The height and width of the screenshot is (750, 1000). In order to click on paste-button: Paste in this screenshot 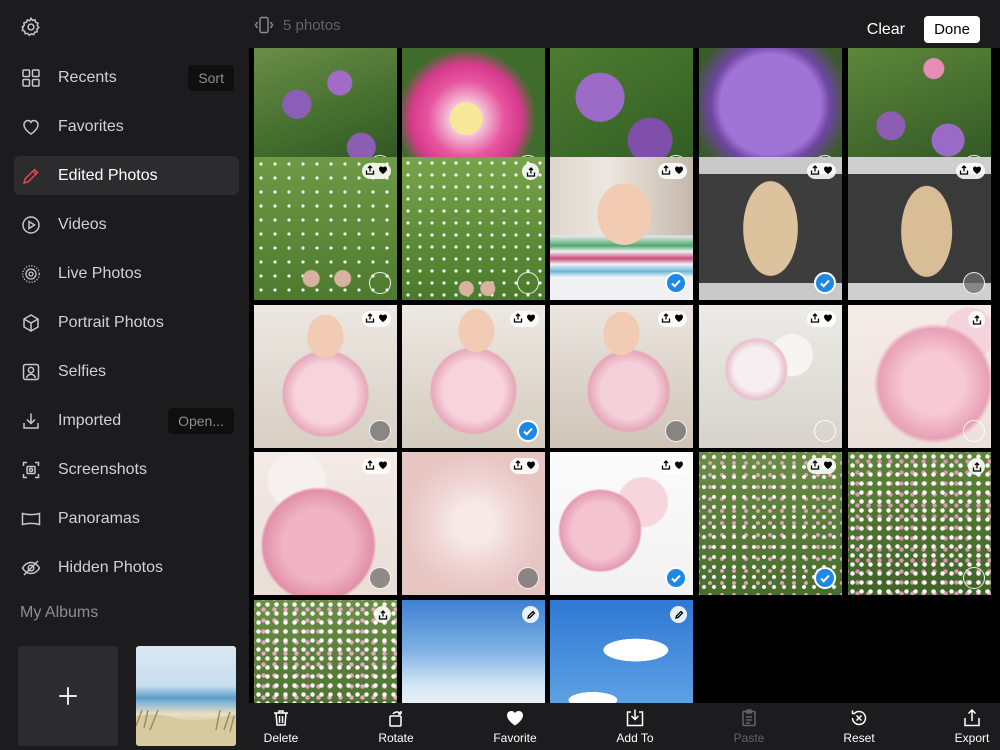, I will do `click(749, 726)`.